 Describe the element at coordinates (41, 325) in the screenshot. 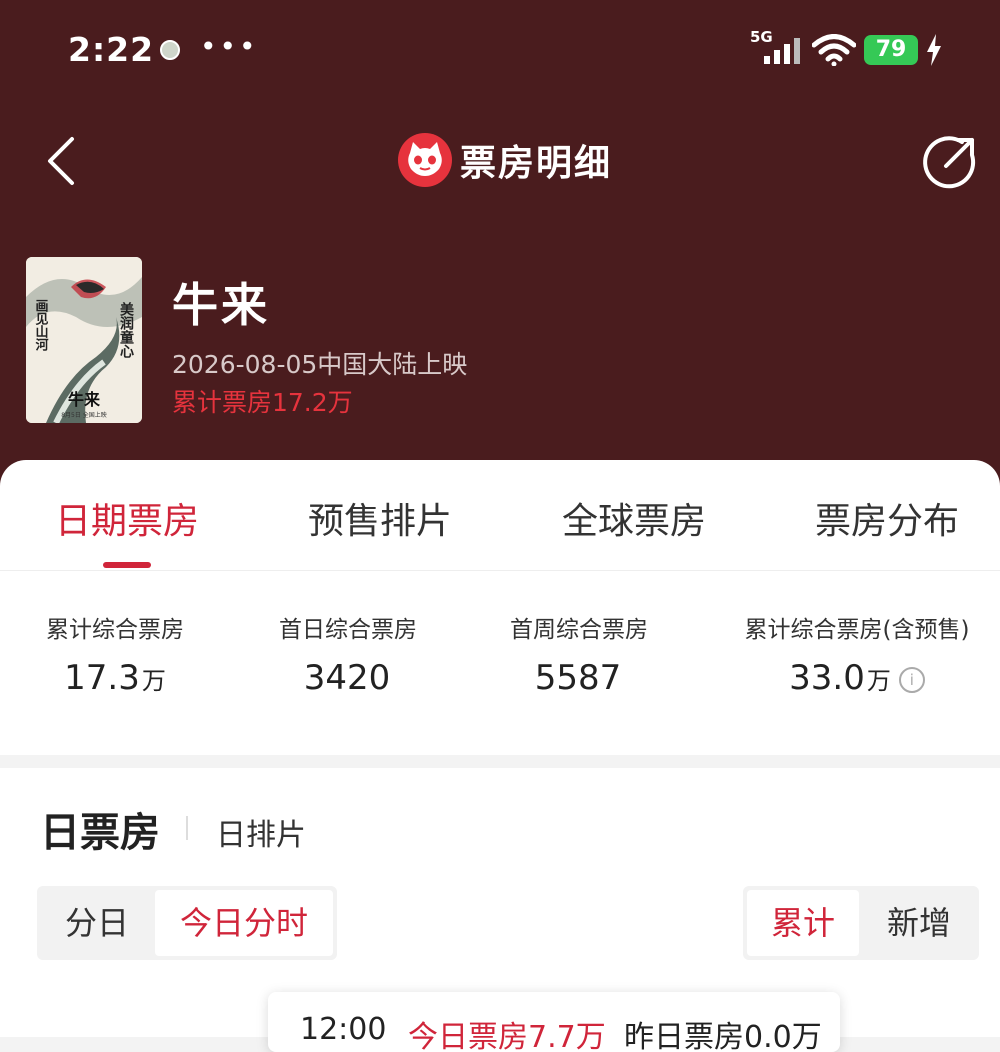

I see `poster-text-2: 画见山河` at that location.